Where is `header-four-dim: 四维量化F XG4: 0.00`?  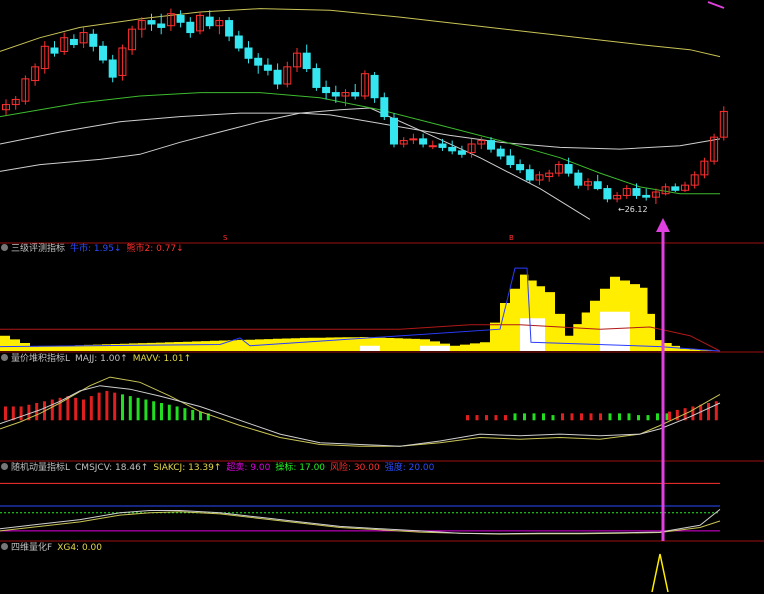
header-four-dim: 四维量化F XG4: 0.00 is located at coordinates (53, 548).